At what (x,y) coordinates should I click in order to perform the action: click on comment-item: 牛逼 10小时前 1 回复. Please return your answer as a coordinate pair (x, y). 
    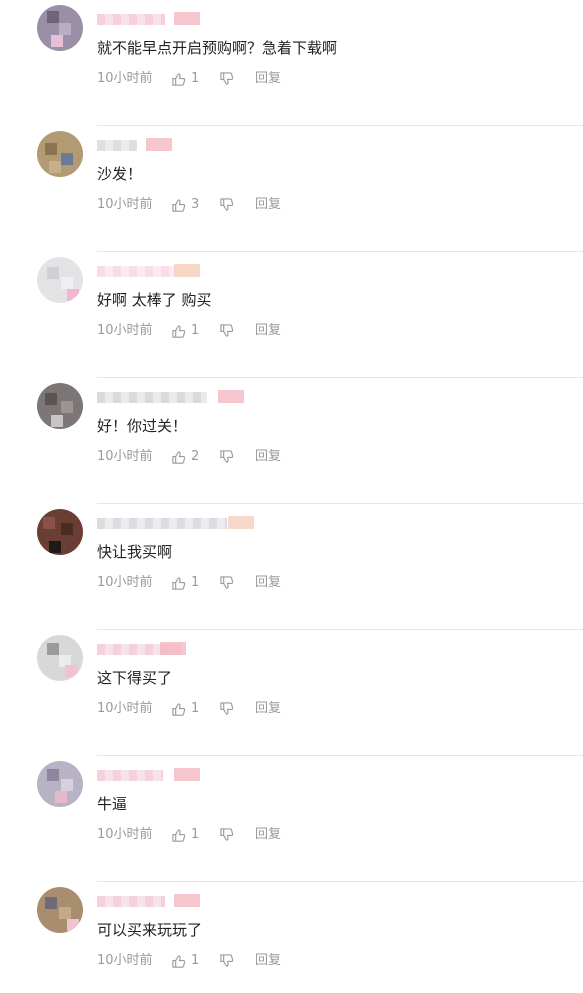
    Looking at the image, I should click on (291, 819).